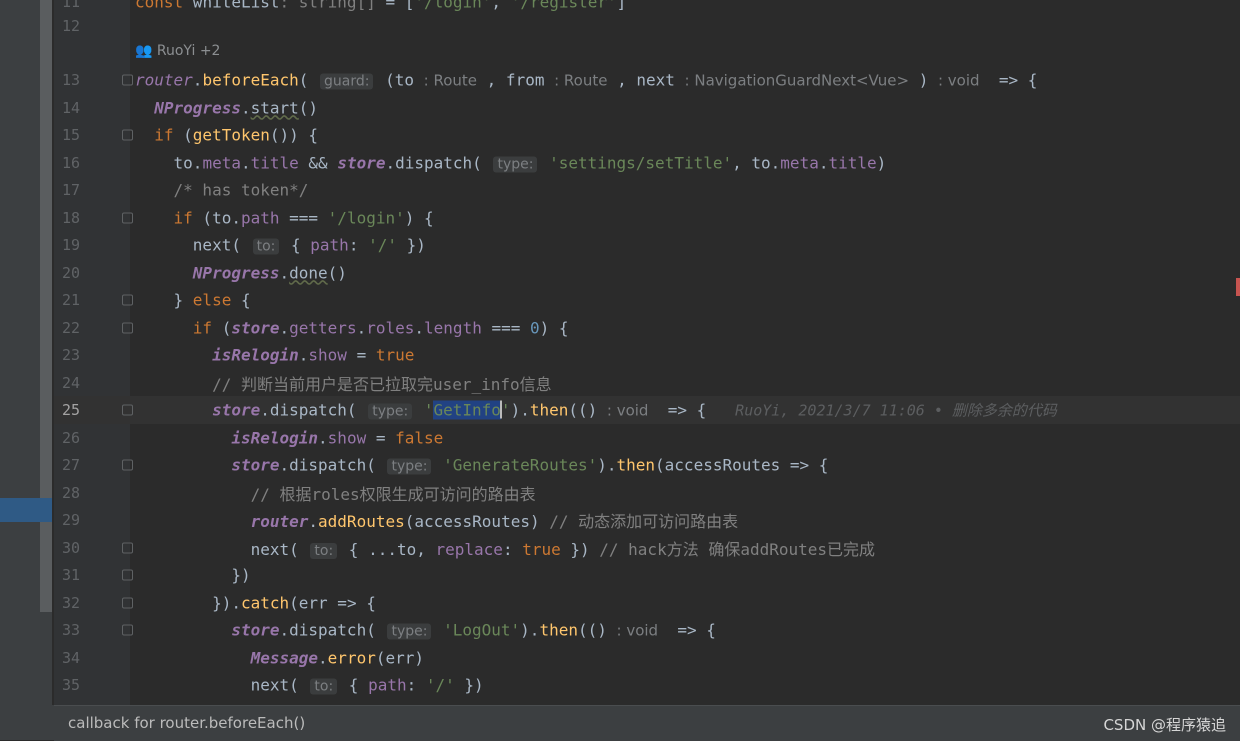  What do you see at coordinates (67, 410) in the screenshot?
I see `line-number: 25` at bounding box center [67, 410].